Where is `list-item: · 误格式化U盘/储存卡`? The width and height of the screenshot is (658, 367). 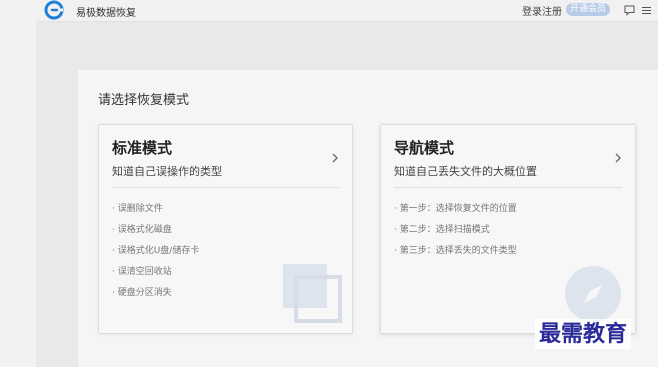
list-item: · 误格式化U盘/储存卡 is located at coordinates (156, 251).